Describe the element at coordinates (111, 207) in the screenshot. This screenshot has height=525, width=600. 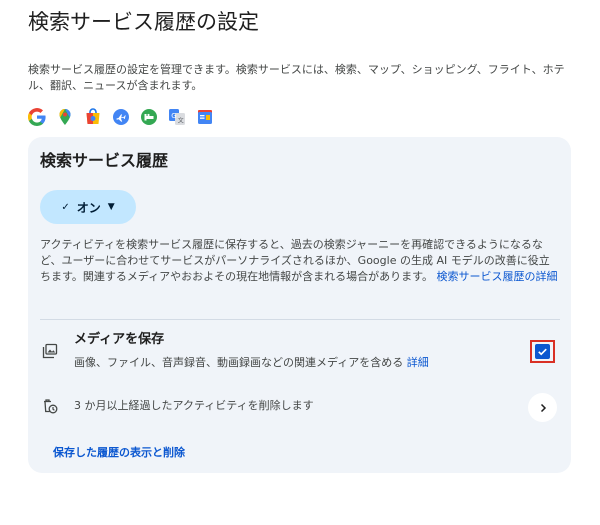
I see `caret-down-icon: ▼` at that location.